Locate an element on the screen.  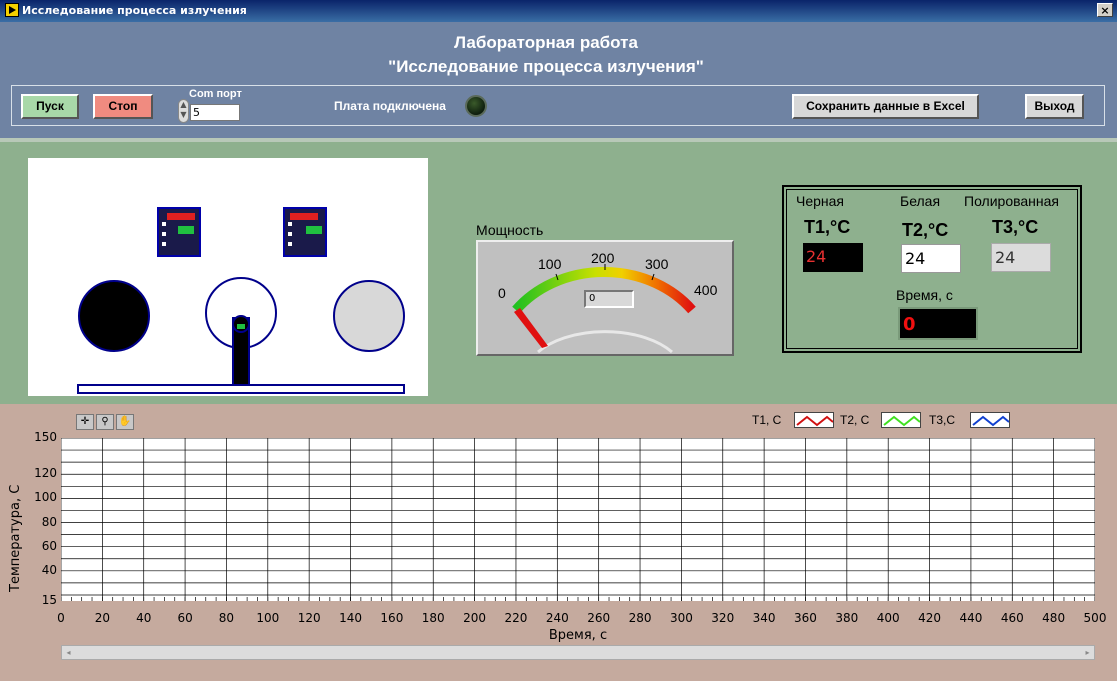
y-tick-label: 15 is located at coordinates (49, 600).